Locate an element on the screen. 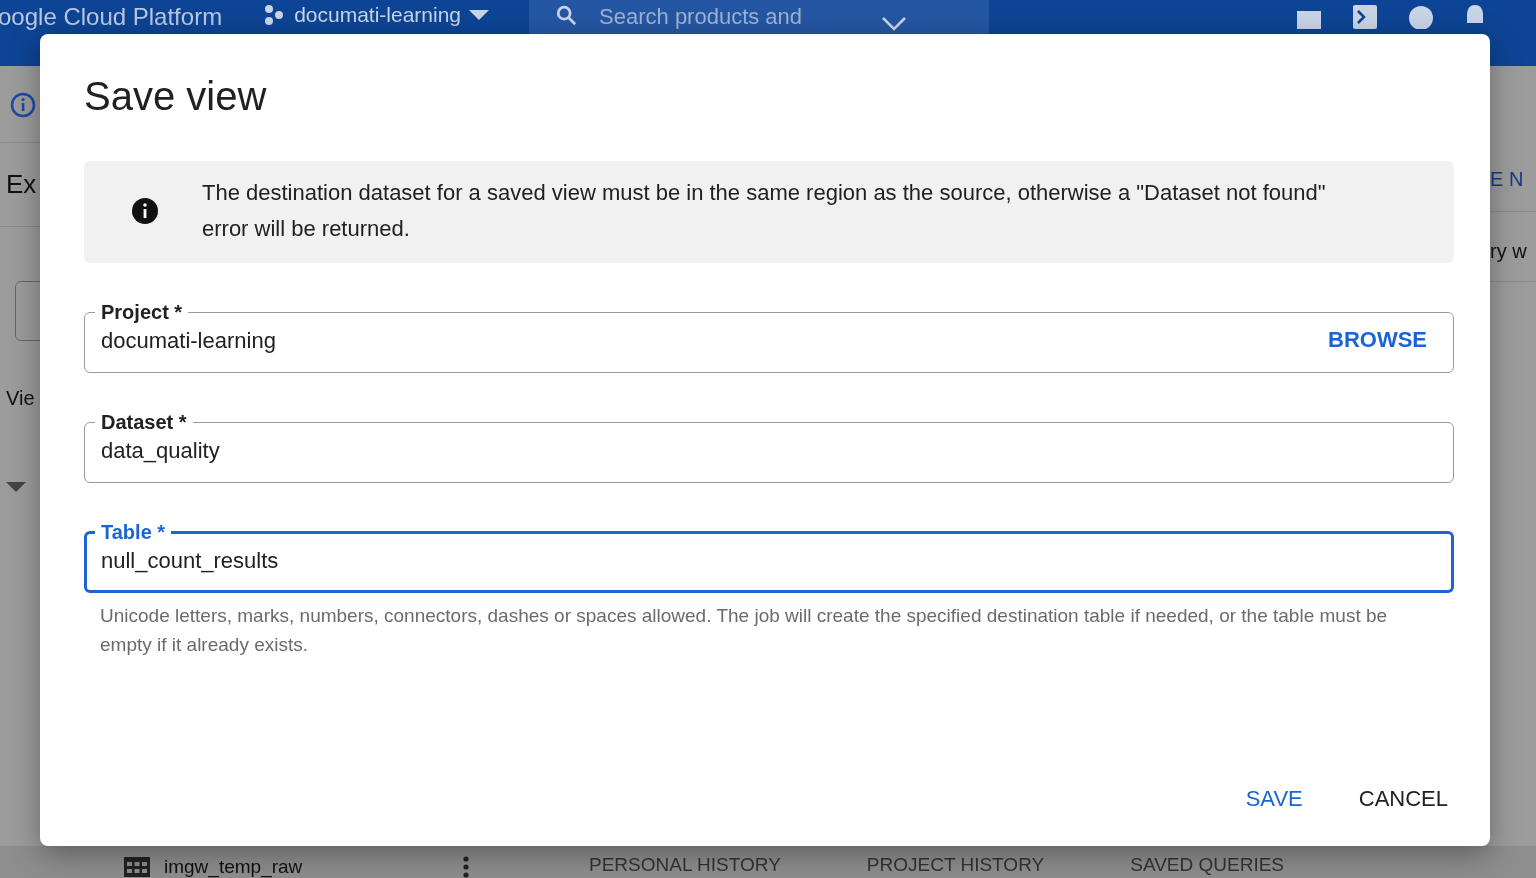  helper-text: Unicode letters, marks, numbers, connectors, dashes or spaces allowed. The job will create the specified destination table if needed, or the table must be empty if it already exists. is located at coordinates (744, 630).